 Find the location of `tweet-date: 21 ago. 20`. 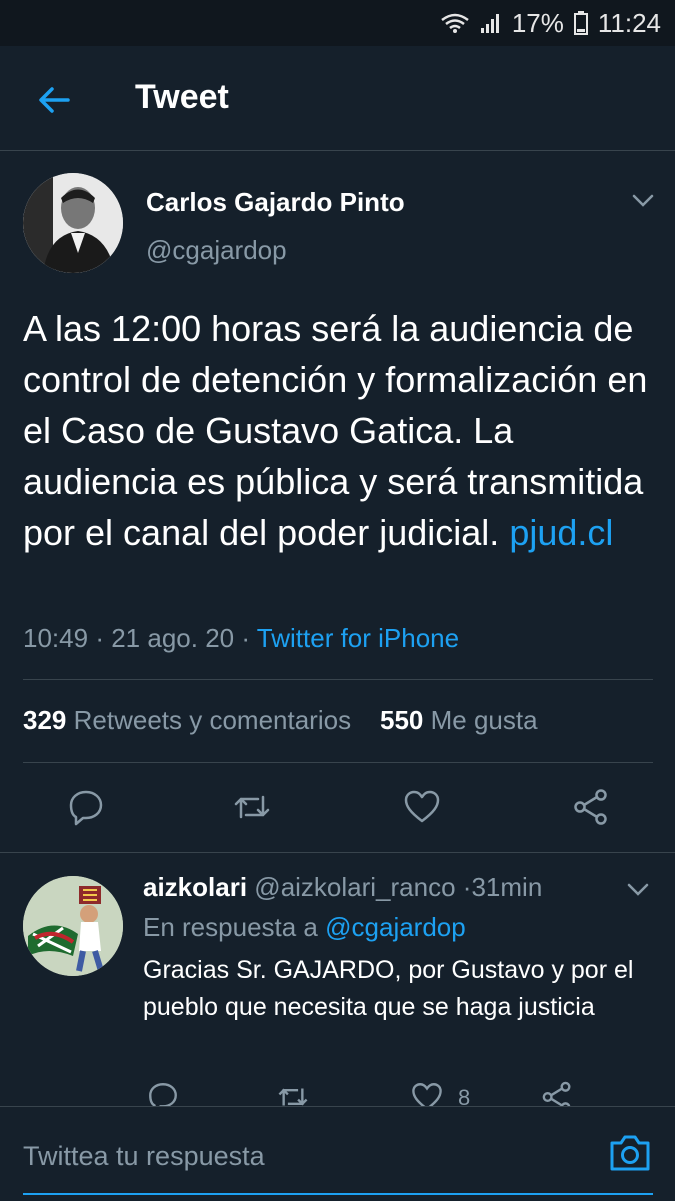

tweet-date: 21 ago. 20 is located at coordinates (173, 638).